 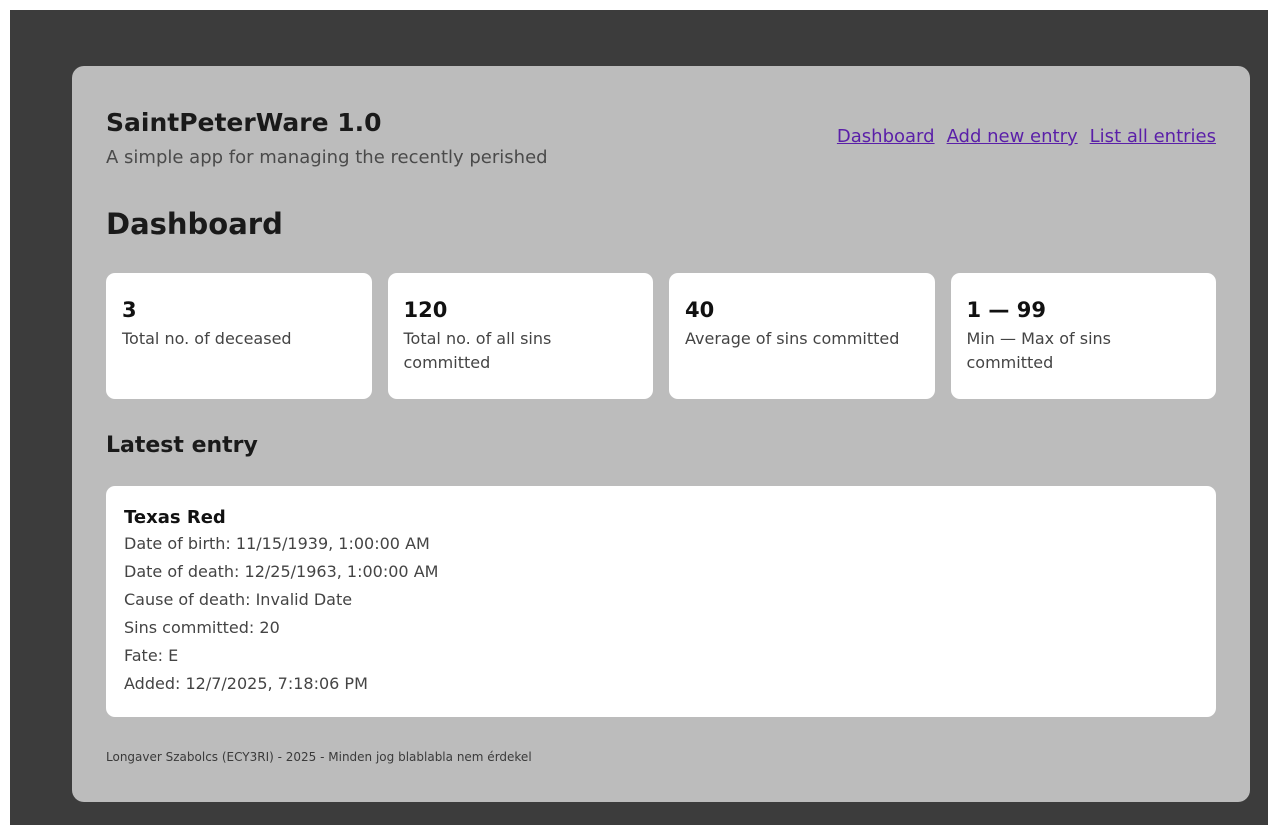 I want to click on stat-card-min-max-sins: 1 — 99 Min — Max of sins committed, so click(x=1083, y=336).